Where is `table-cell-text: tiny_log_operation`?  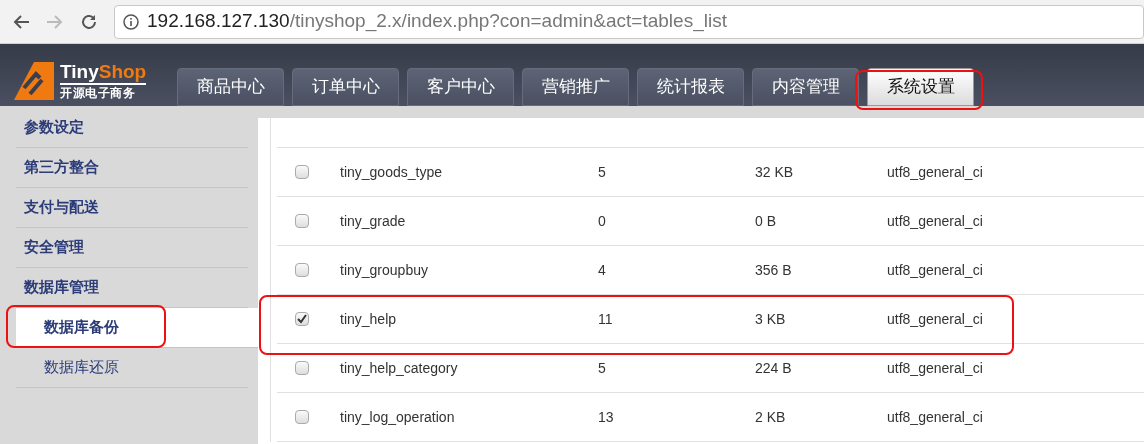
table-cell-text: tiny_log_operation is located at coordinates (398, 417).